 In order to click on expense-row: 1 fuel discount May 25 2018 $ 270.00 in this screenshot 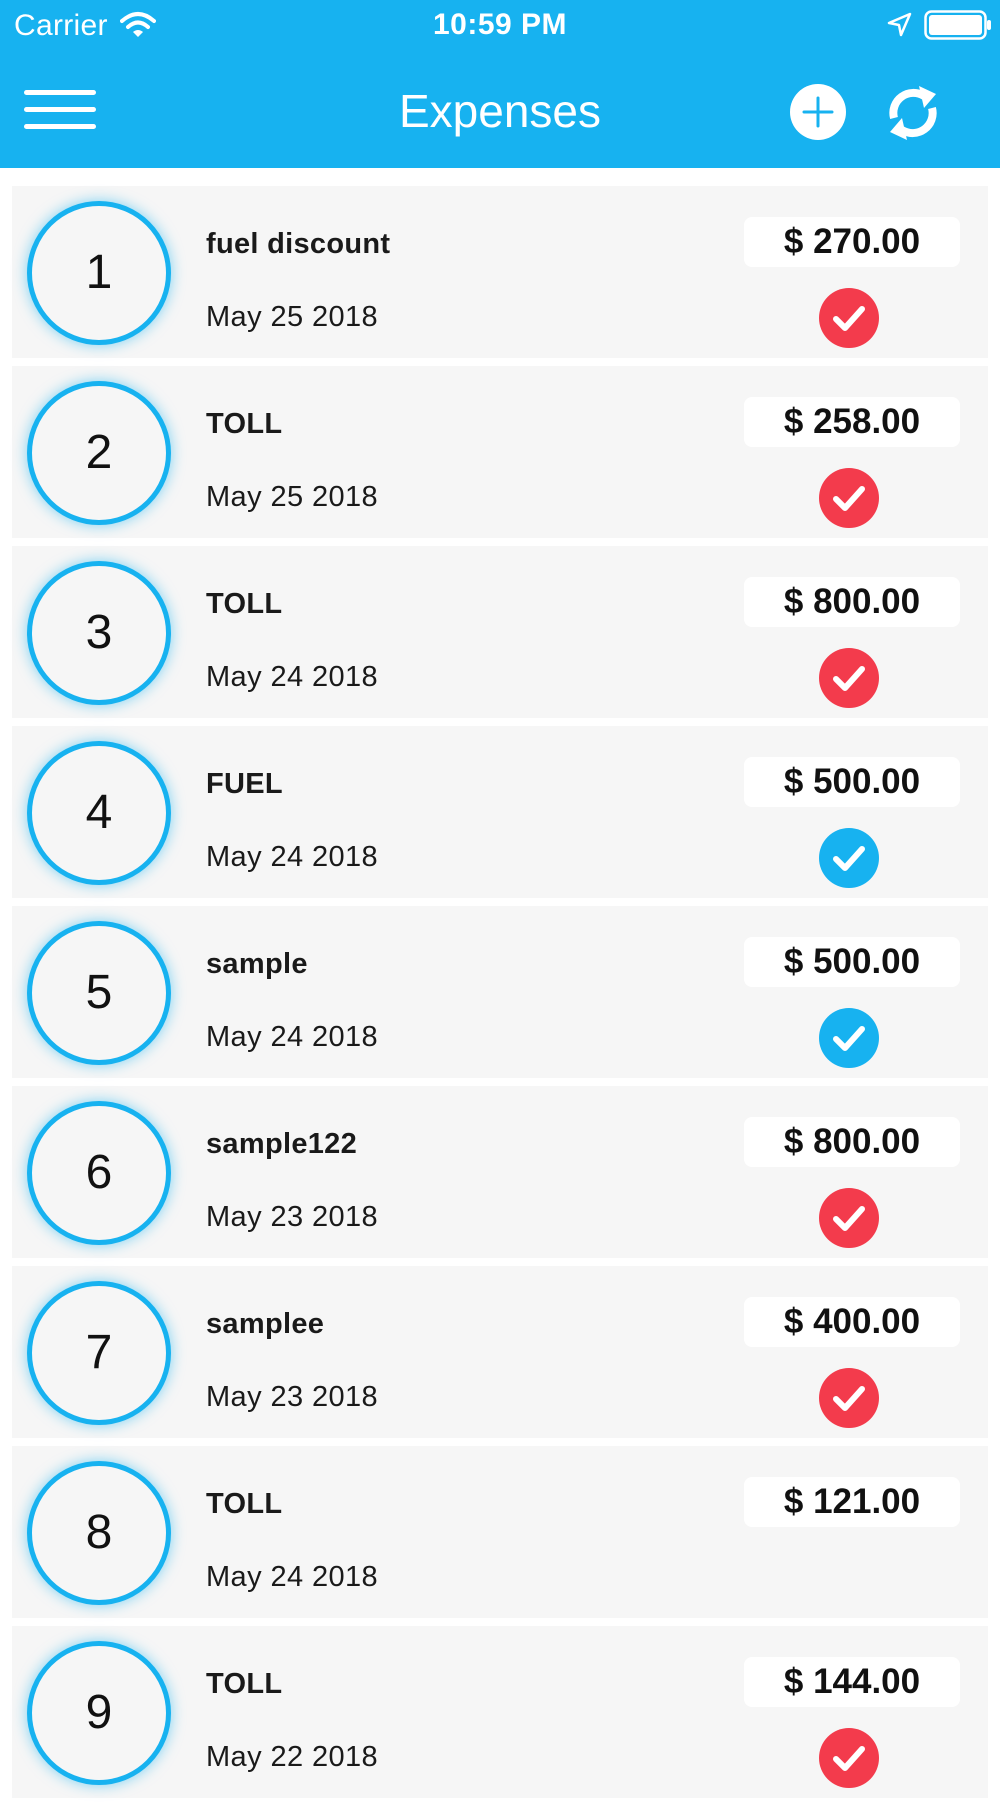, I will do `click(500, 272)`.